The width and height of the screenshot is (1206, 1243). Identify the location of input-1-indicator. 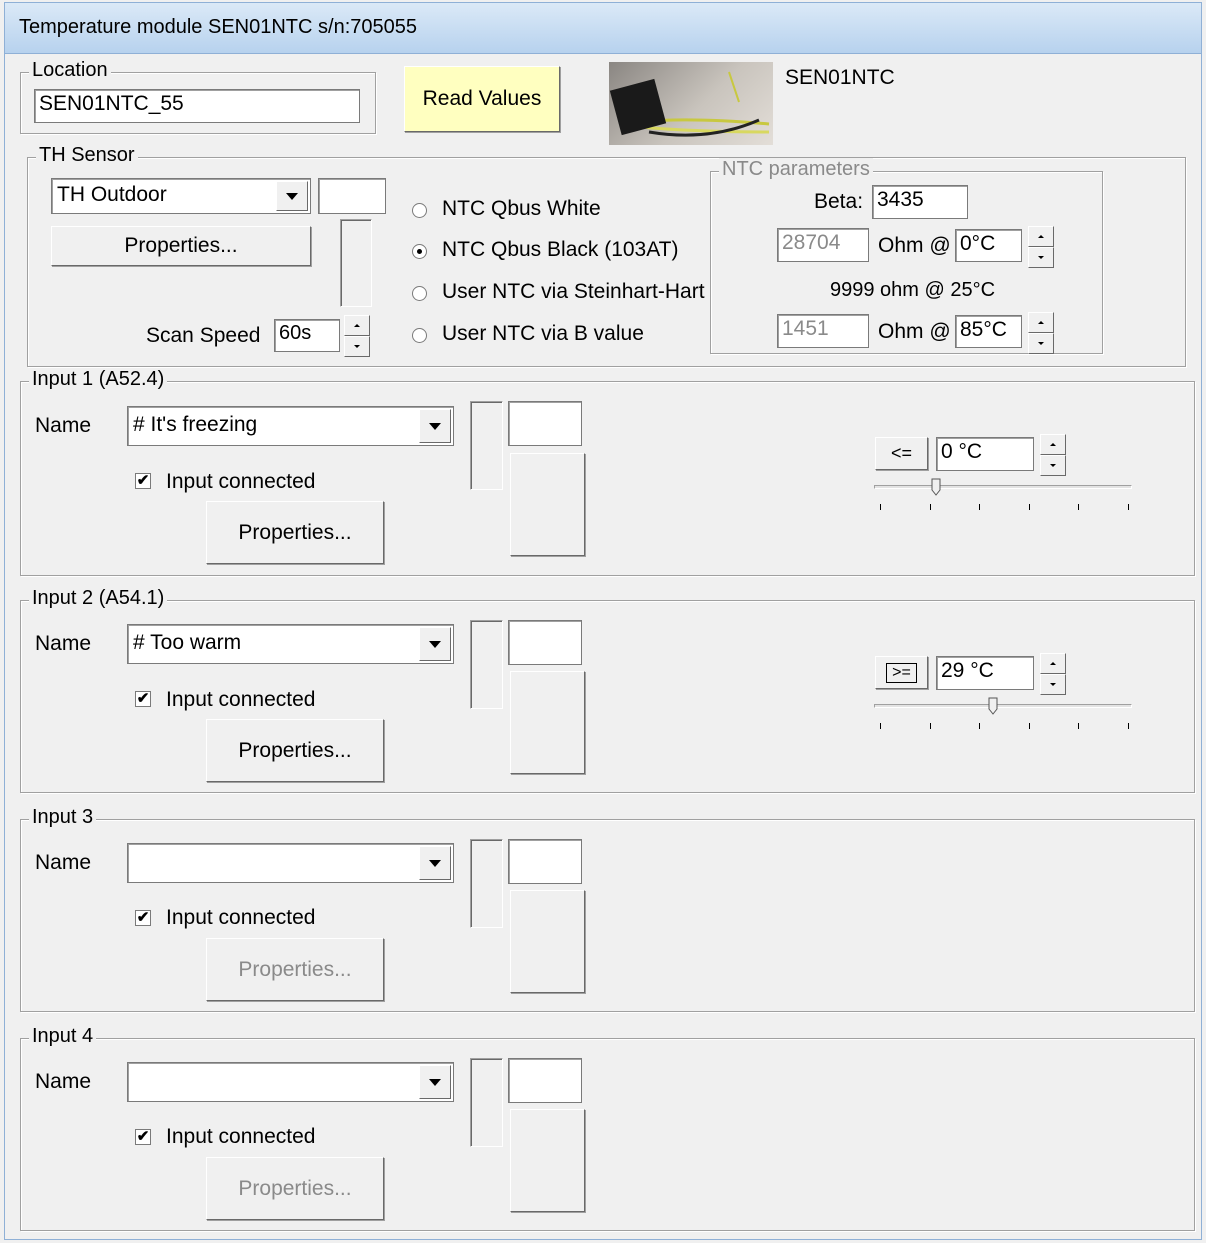
(486, 445).